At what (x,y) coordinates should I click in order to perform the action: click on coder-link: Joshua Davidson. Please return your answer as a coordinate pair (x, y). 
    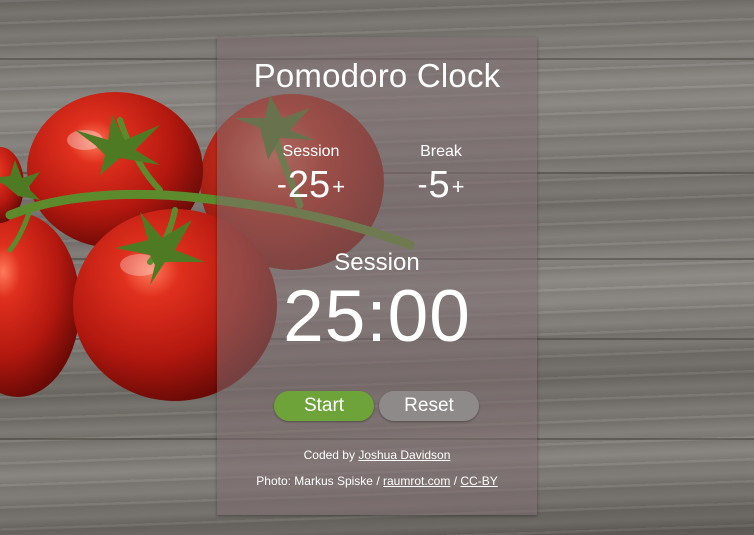
    Looking at the image, I should click on (404, 455).